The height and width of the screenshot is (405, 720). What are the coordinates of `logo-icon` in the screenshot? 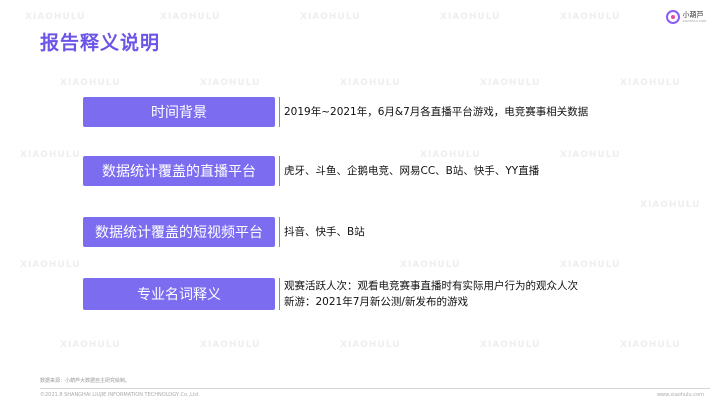 It's located at (672, 17).